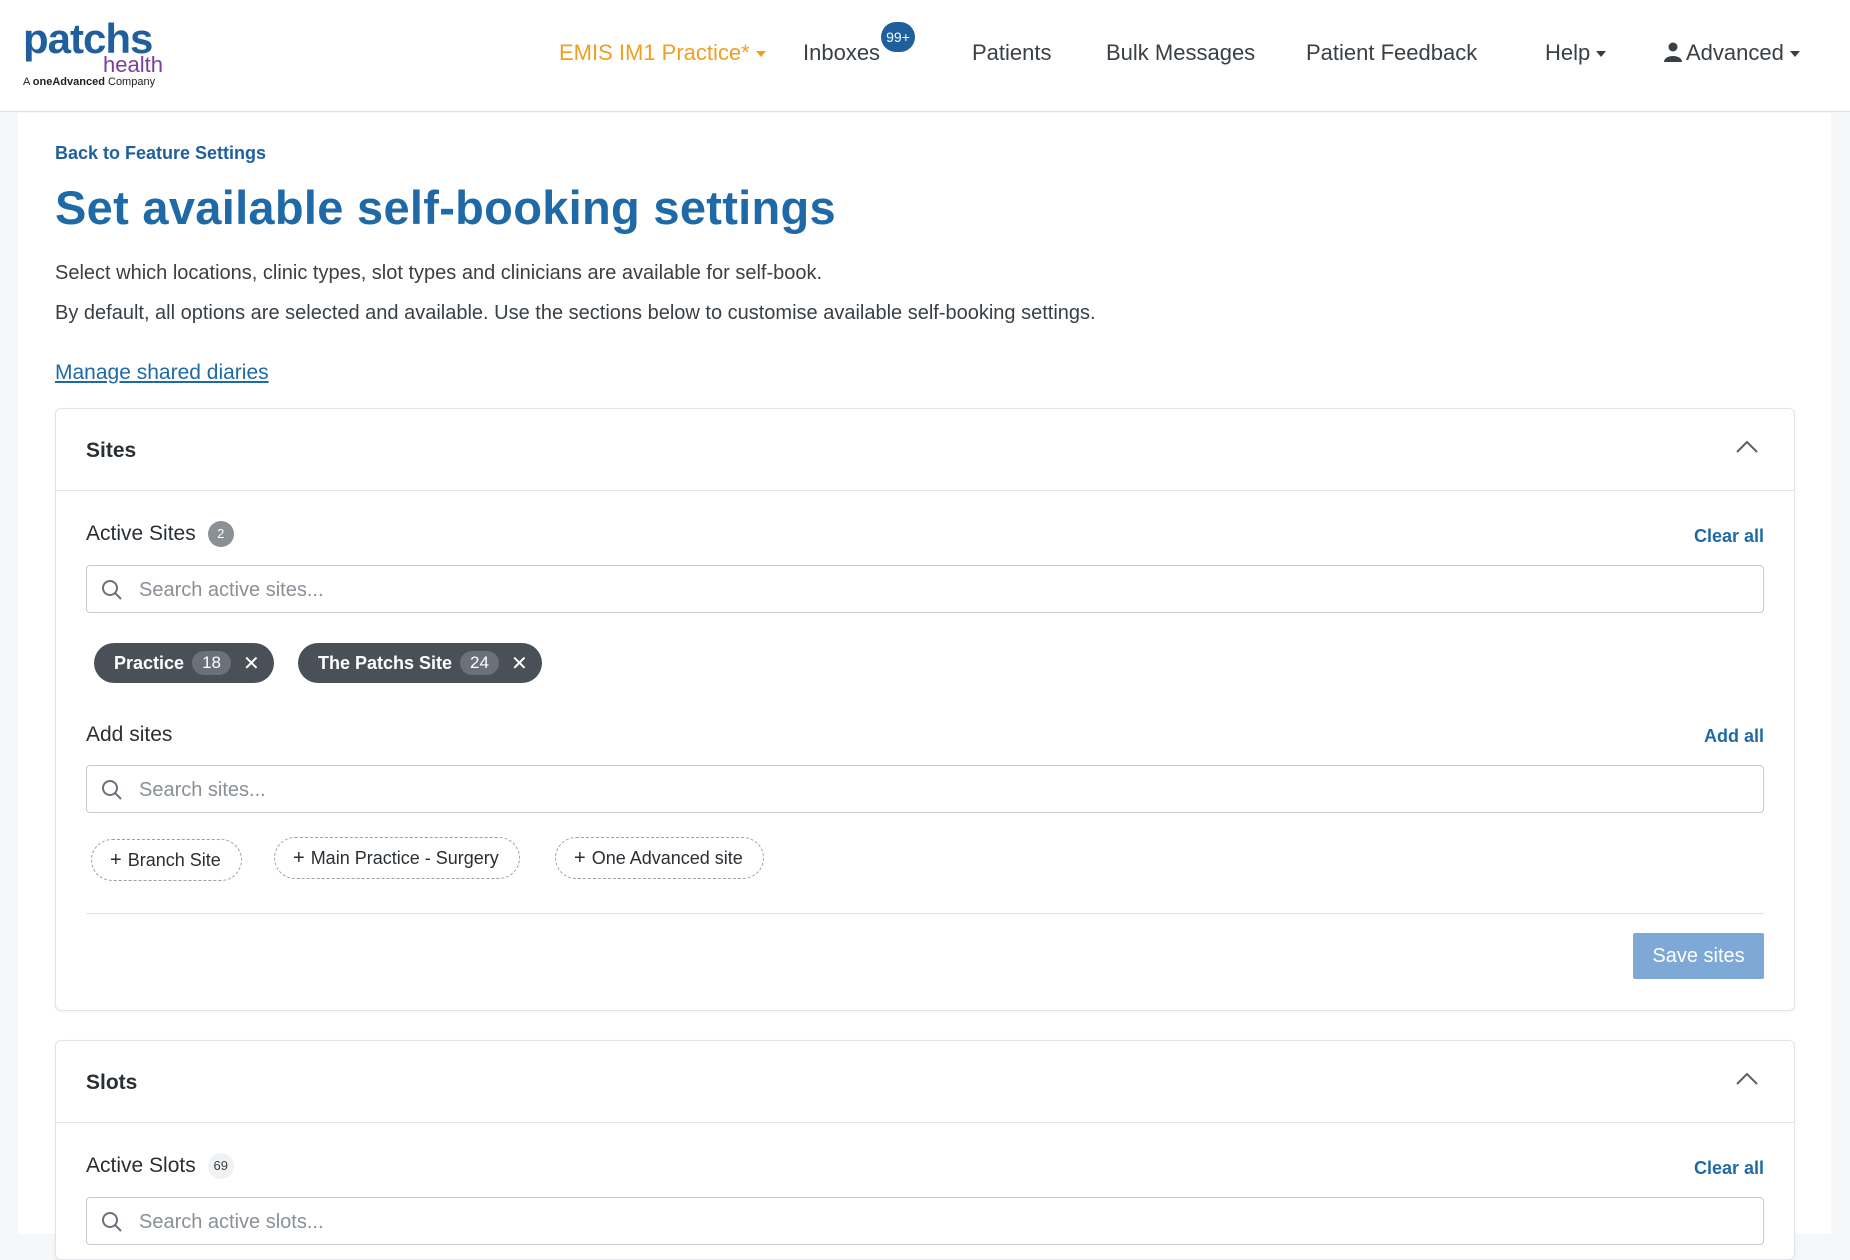 This screenshot has height=1260, width=1850. Describe the element at coordinates (445, 207) in the screenshot. I see `page-title: Set available self-booking settings` at that location.